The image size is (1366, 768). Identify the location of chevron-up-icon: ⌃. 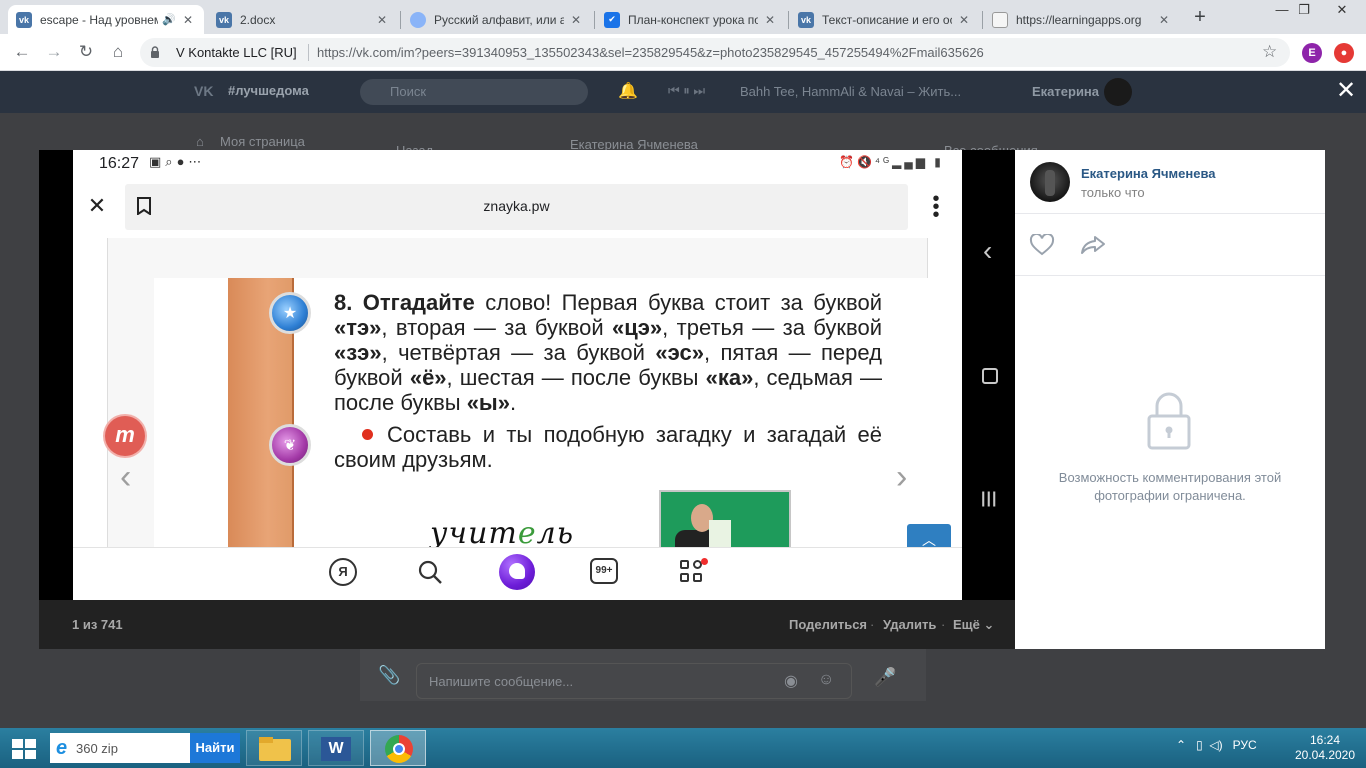
(1181, 745).